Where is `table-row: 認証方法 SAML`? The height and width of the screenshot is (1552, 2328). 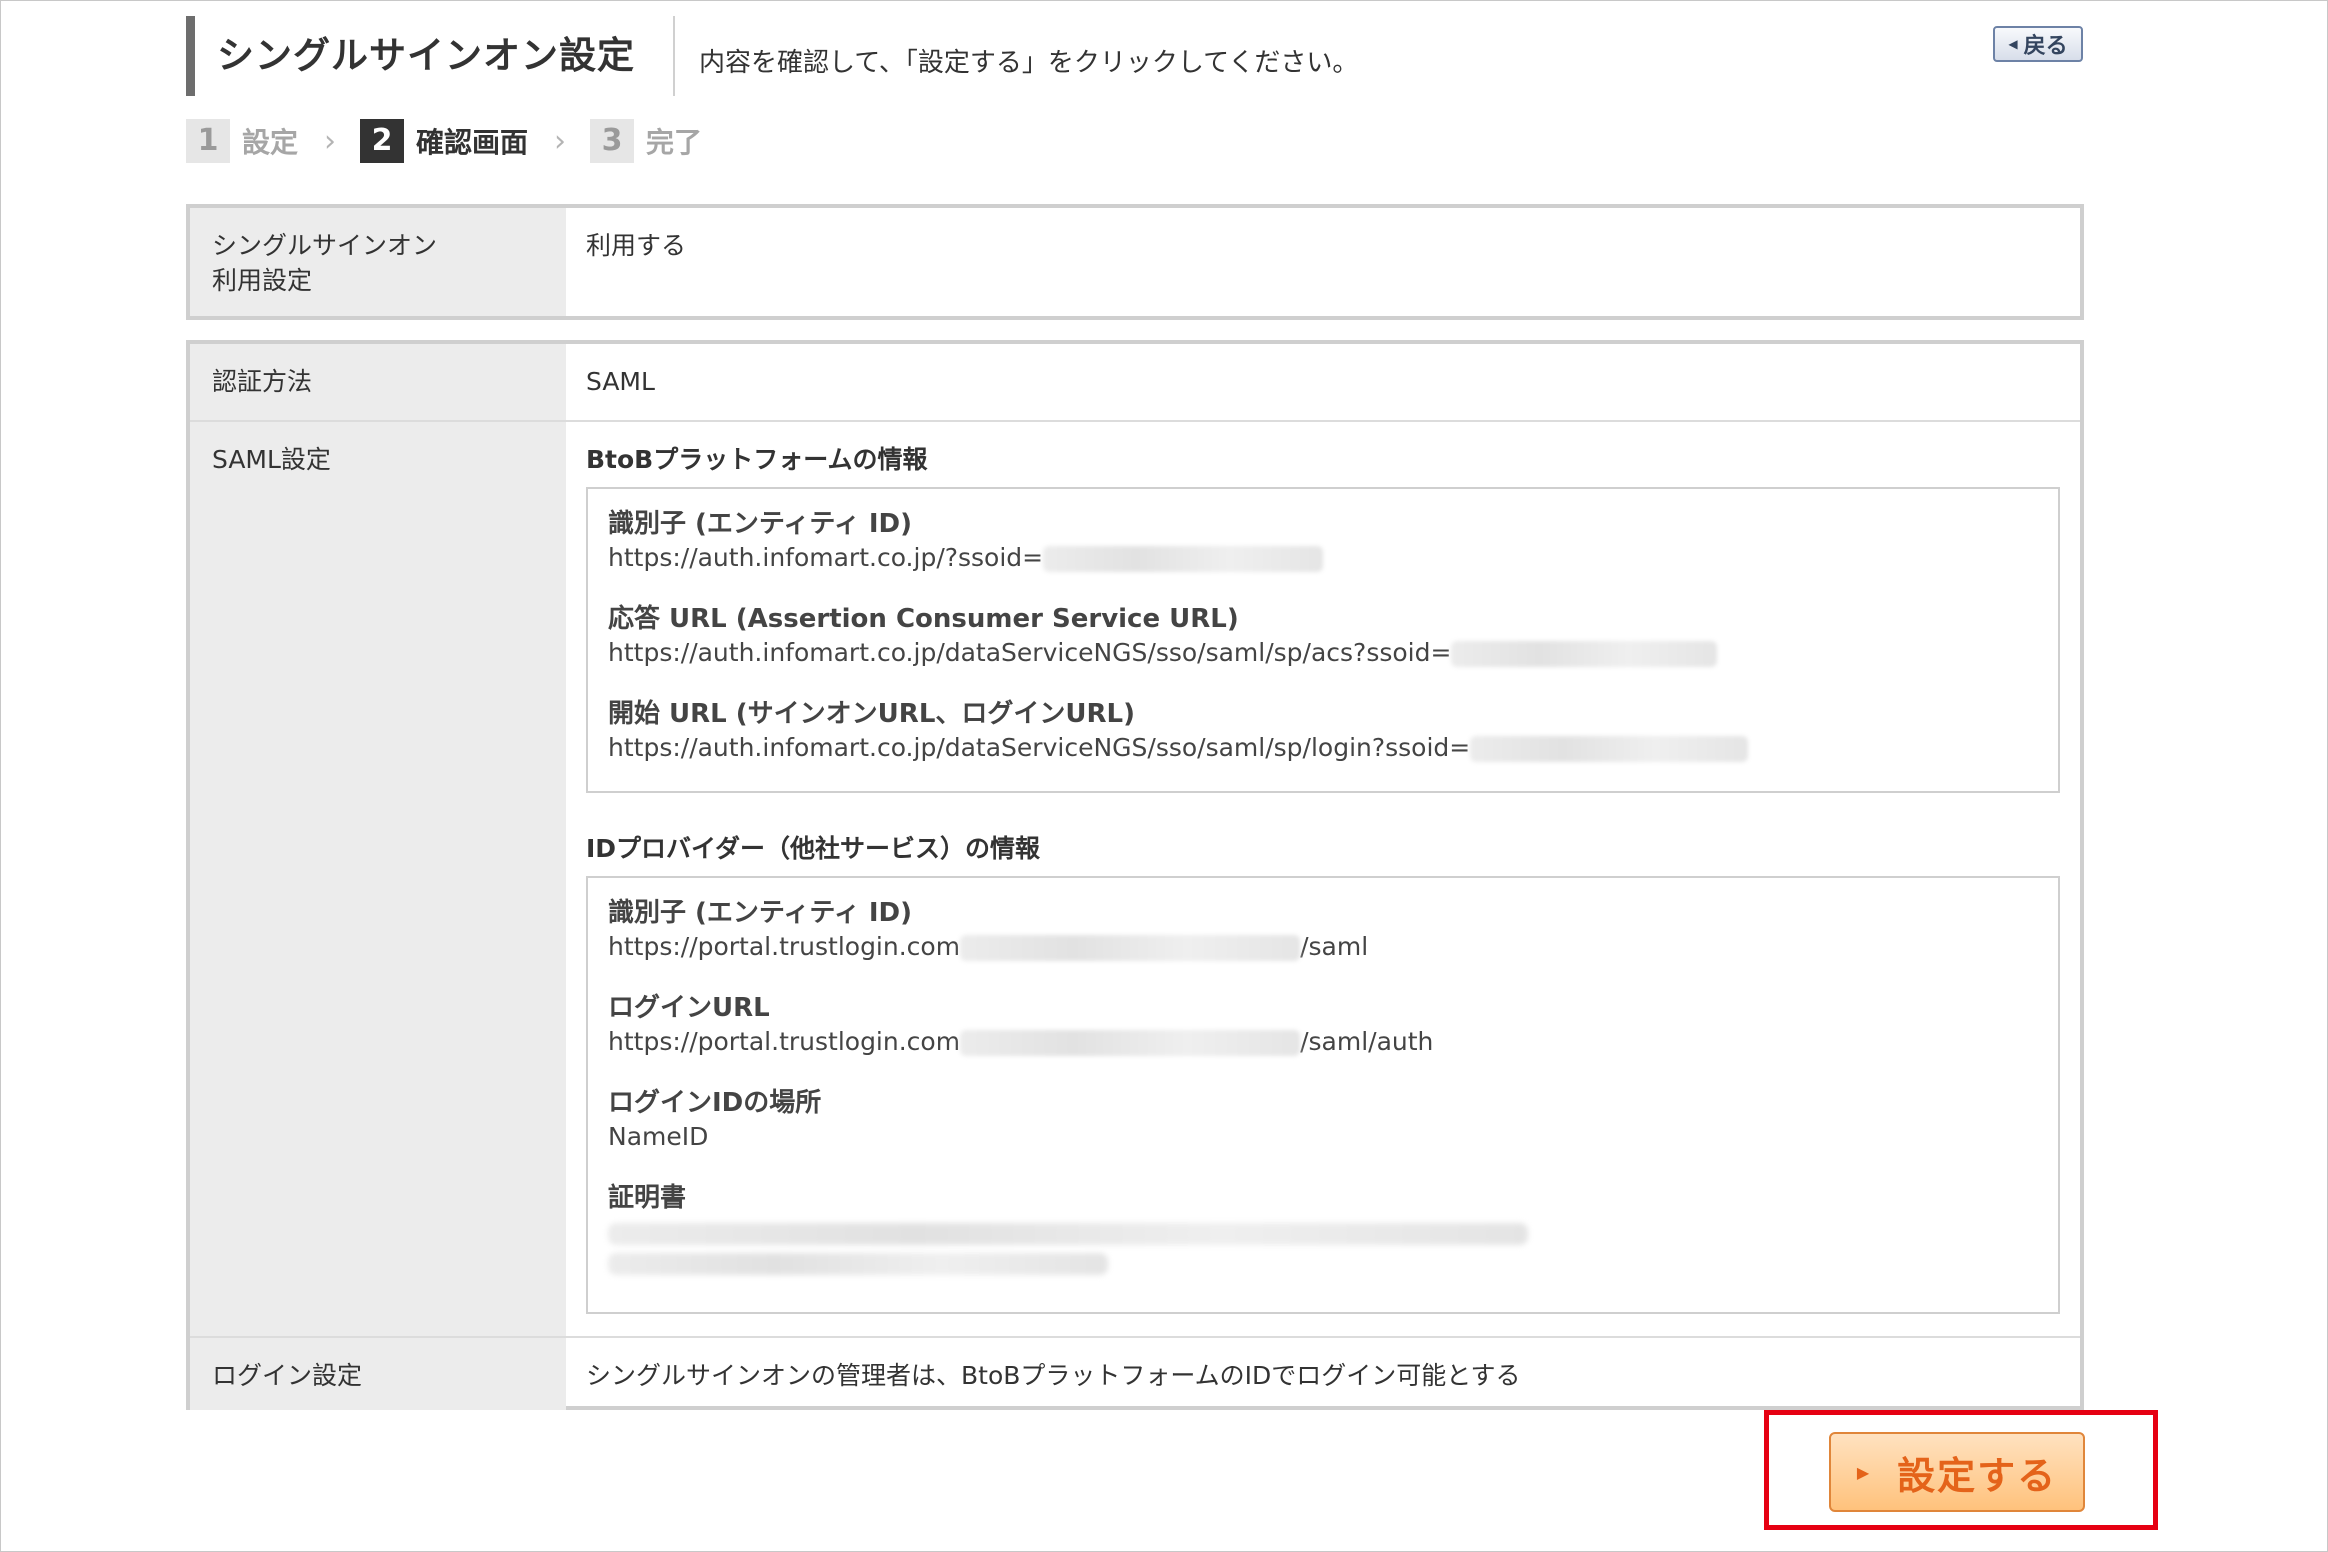
table-row: 認証方法 SAML is located at coordinates (1135, 382).